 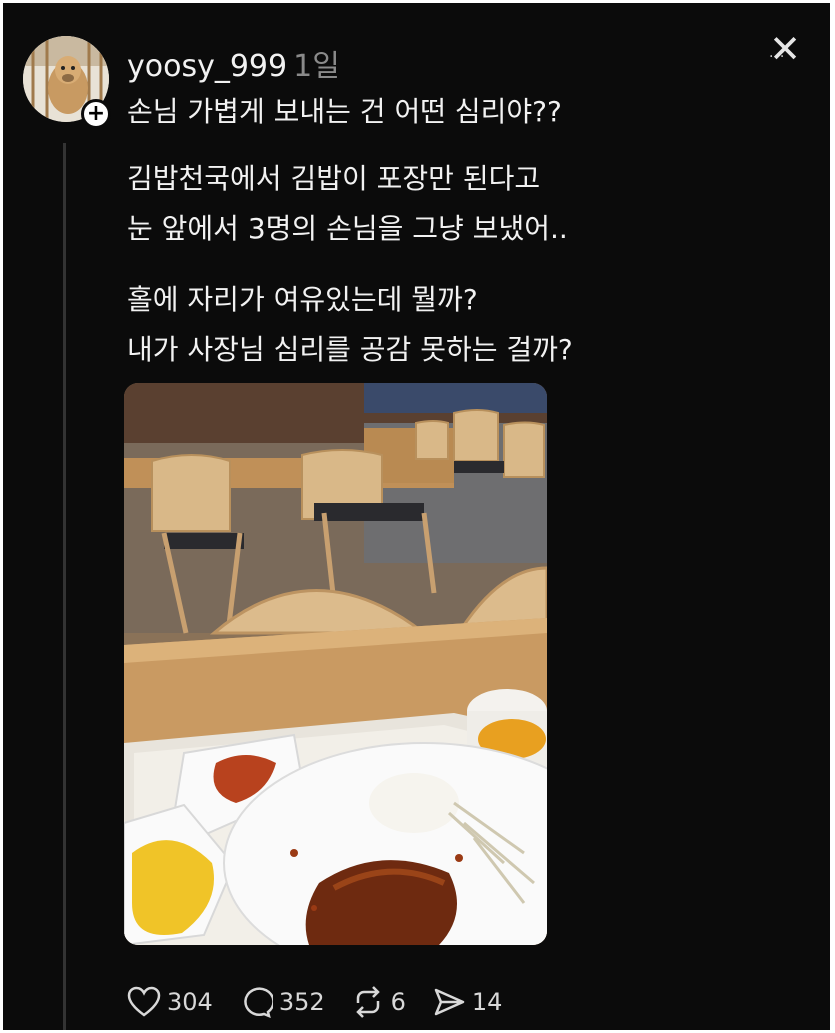 What do you see at coordinates (344, 111) in the screenshot?
I see `post-title: 손님 가볍게 보내는 건 어떤 심리야??` at bounding box center [344, 111].